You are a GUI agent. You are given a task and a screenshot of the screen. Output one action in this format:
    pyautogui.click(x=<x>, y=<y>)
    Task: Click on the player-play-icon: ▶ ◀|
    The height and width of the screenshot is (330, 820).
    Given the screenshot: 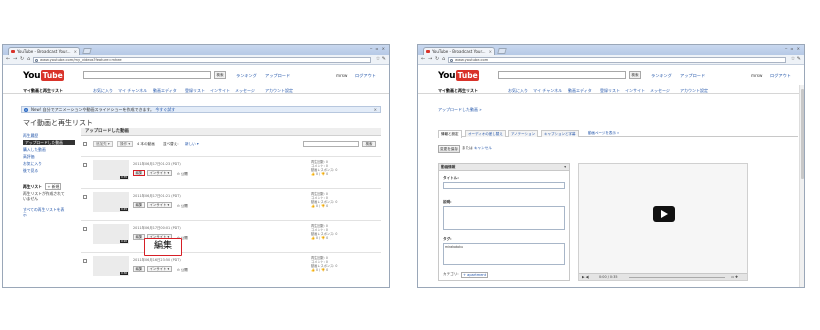 What is the action you would take?
    pyautogui.click(x=585, y=277)
    